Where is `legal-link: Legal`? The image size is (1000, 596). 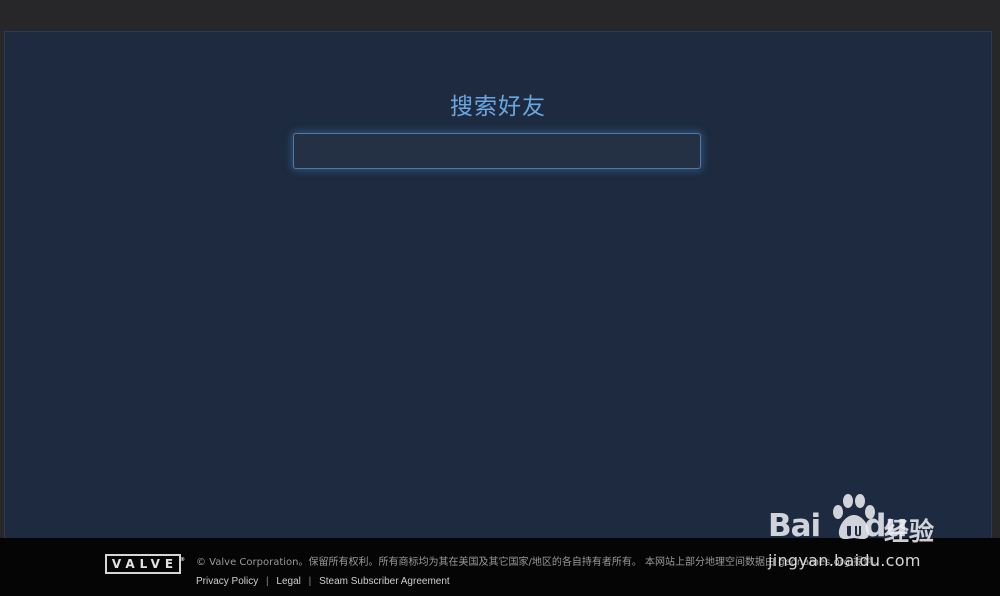 legal-link: Legal is located at coordinates (288, 581).